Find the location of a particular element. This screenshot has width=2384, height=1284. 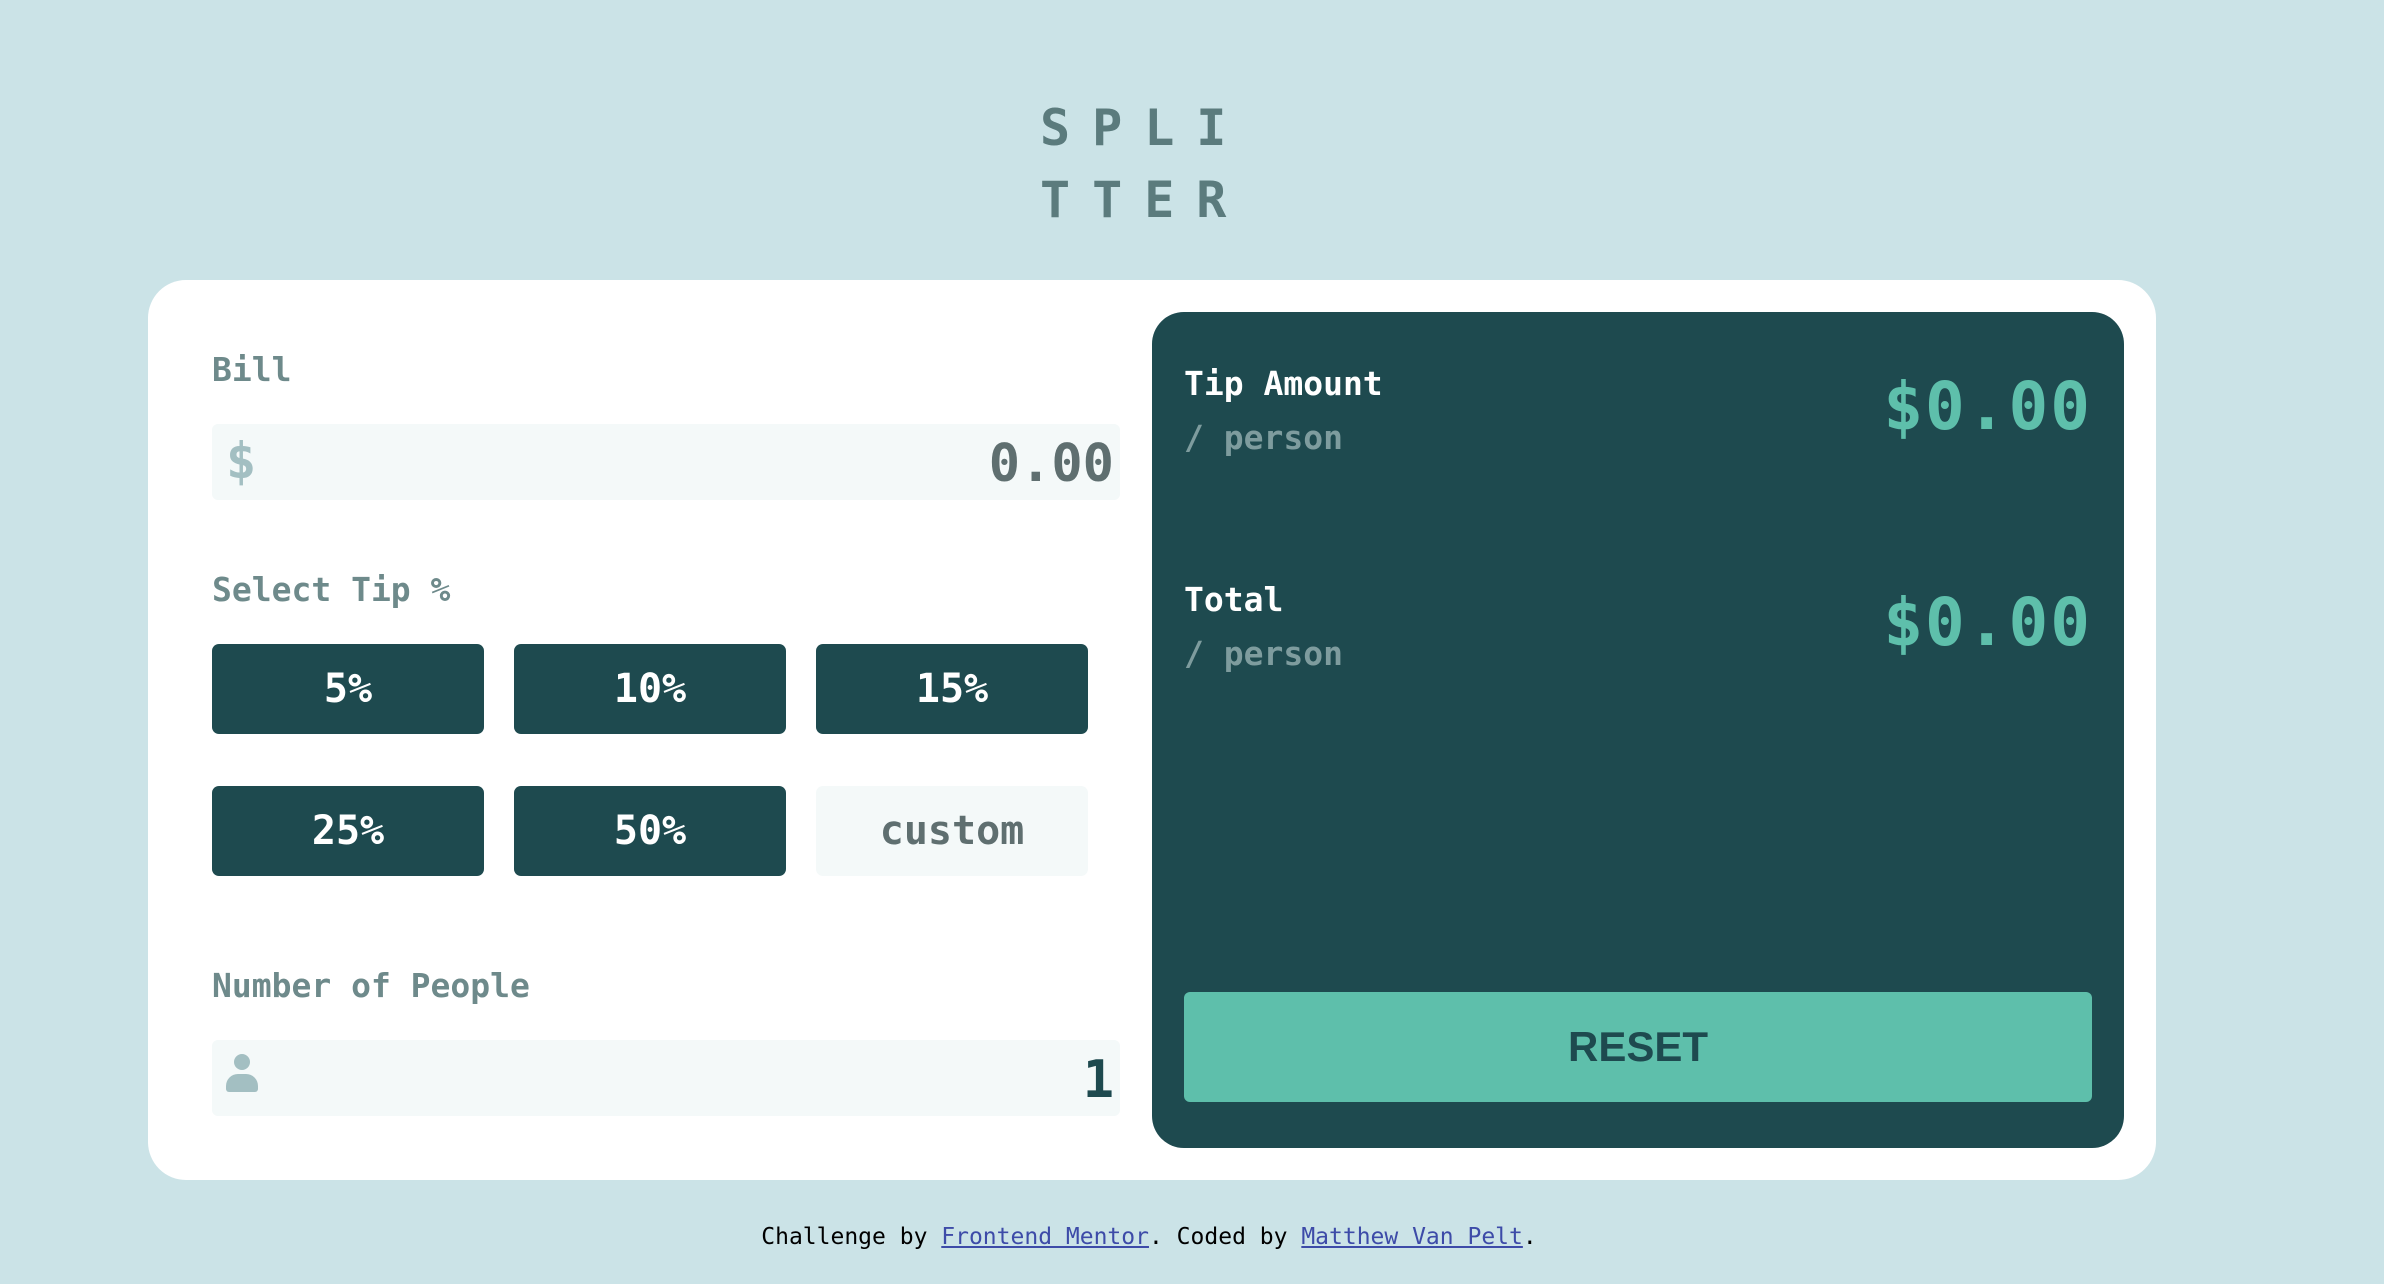

tip-amount-per-person: / person is located at coordinates (1263, 437).